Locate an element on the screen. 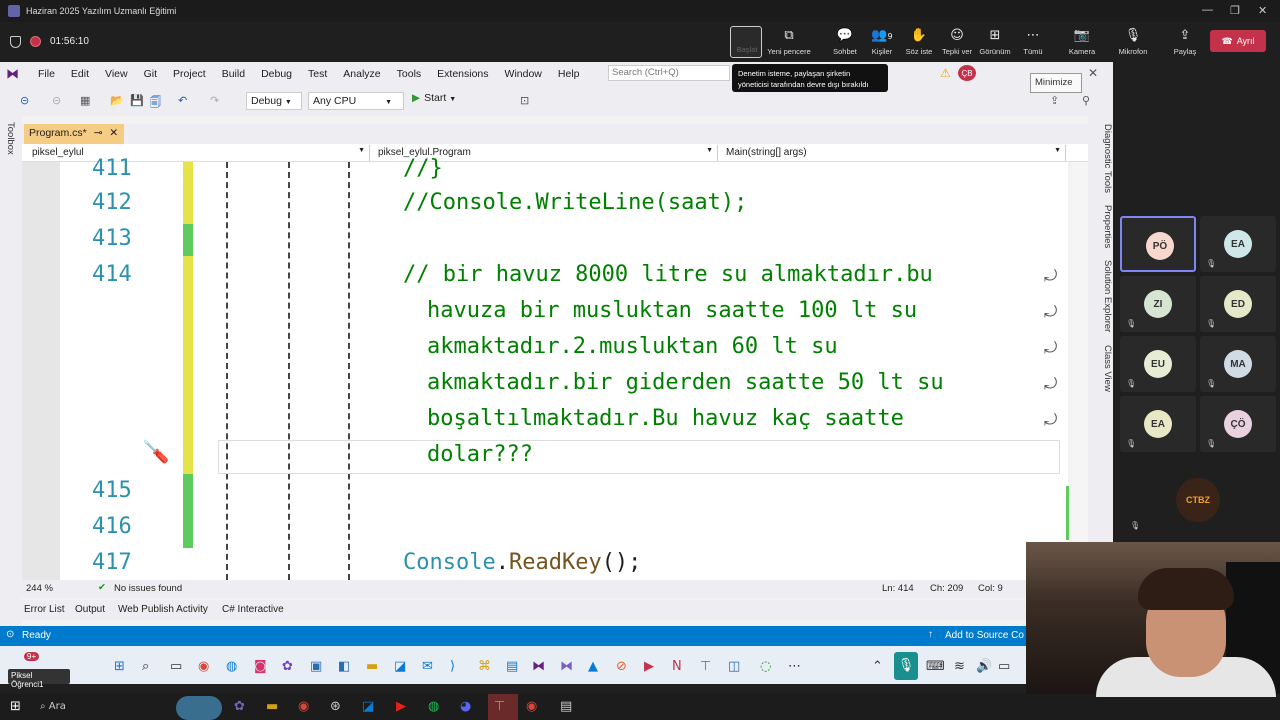 The height and width of the screenshot is (720, 1280). menu-file: File is located at coordinates (46, 74).